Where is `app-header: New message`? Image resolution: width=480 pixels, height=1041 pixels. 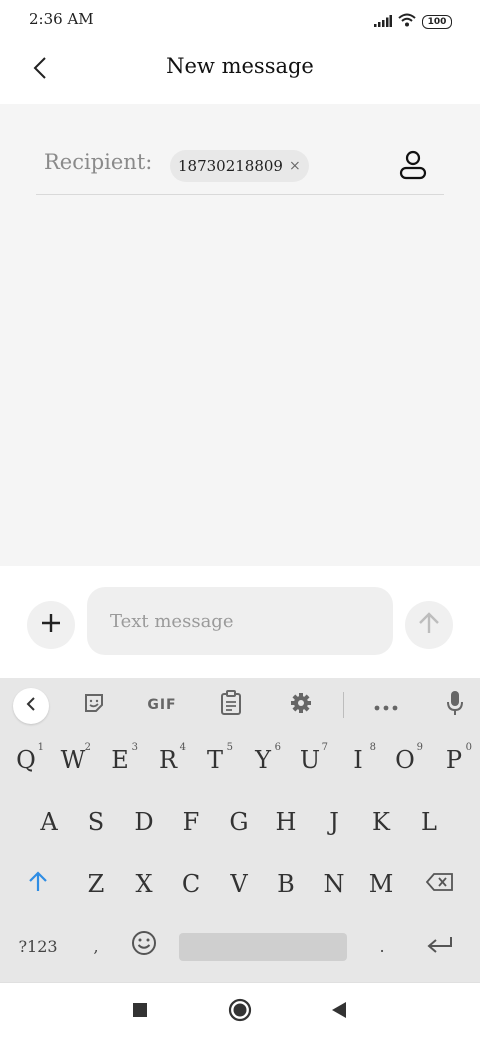
app-header: New message is located at coordinates (240, 72).